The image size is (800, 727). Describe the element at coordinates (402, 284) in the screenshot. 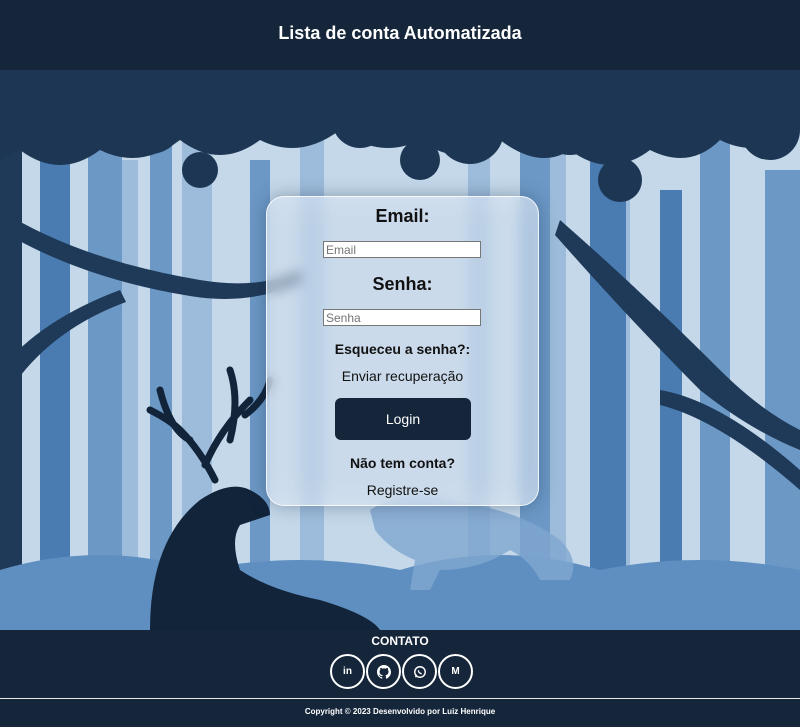

I see `password-label: Senha:` at that location.